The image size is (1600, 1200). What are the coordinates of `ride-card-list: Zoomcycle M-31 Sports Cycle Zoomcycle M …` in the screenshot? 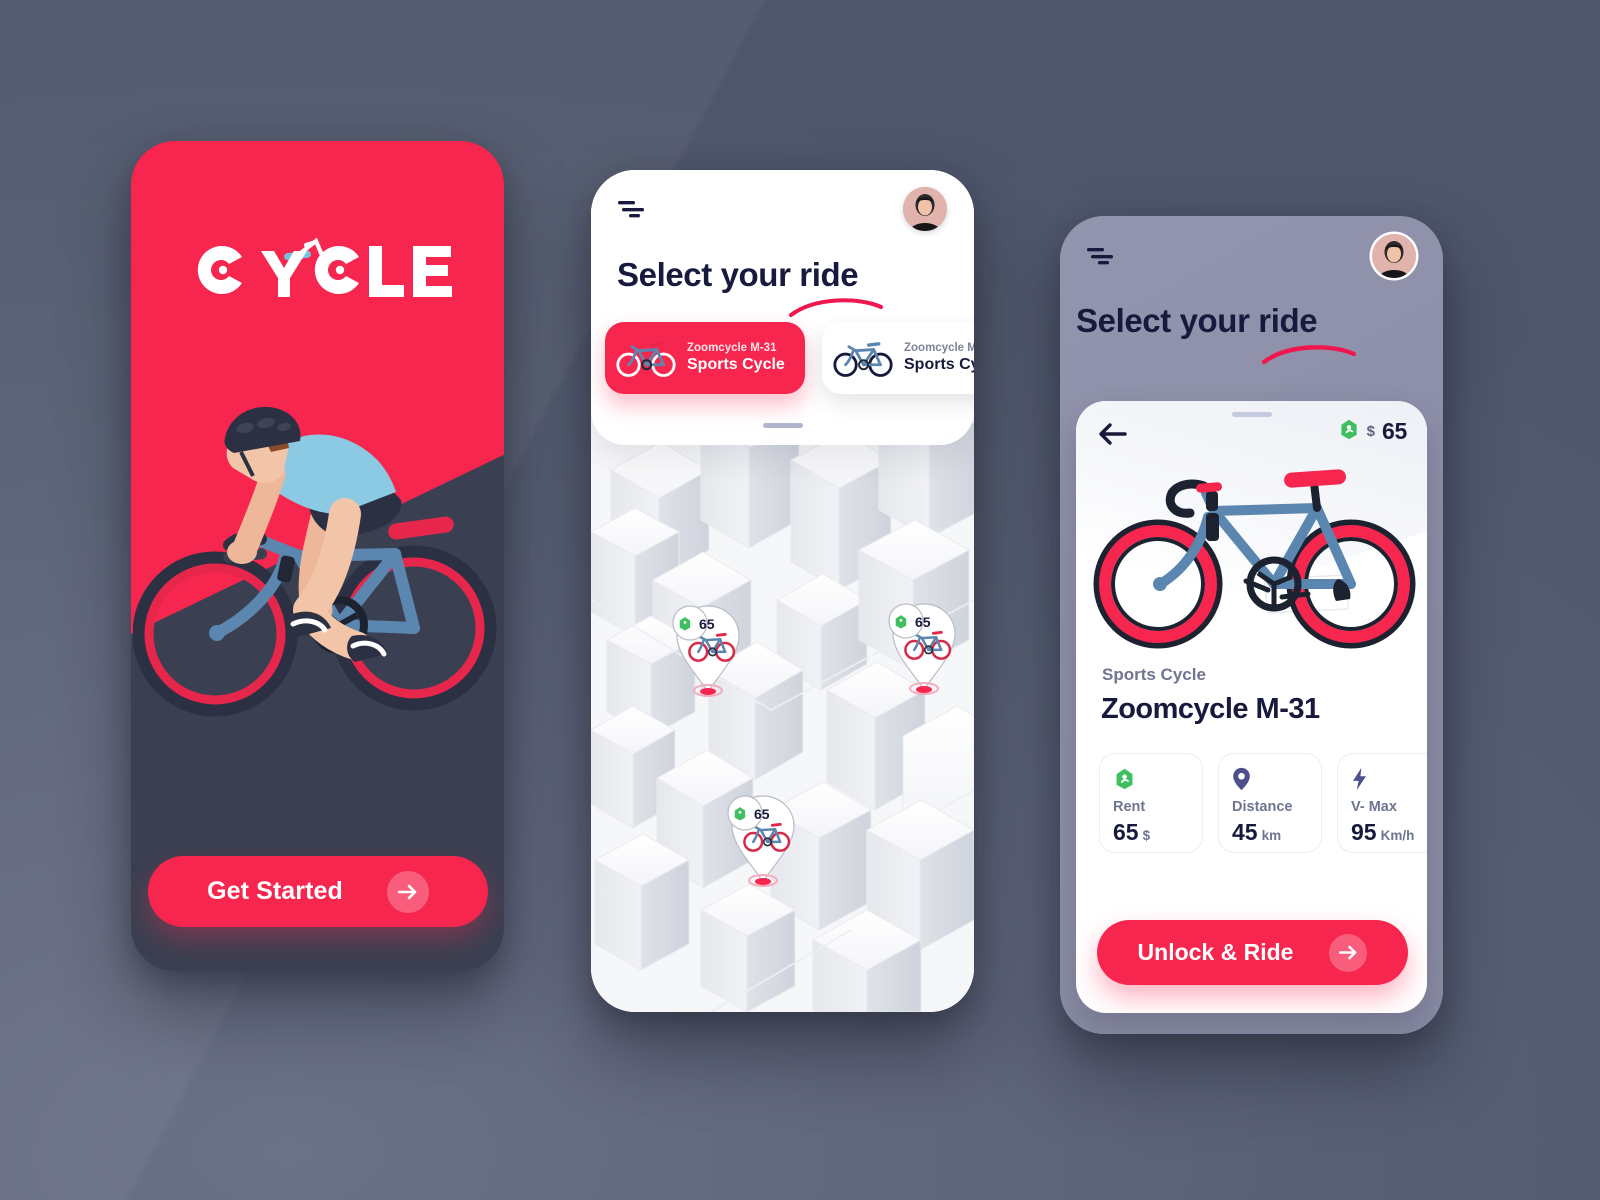 It's located at (789, 363).